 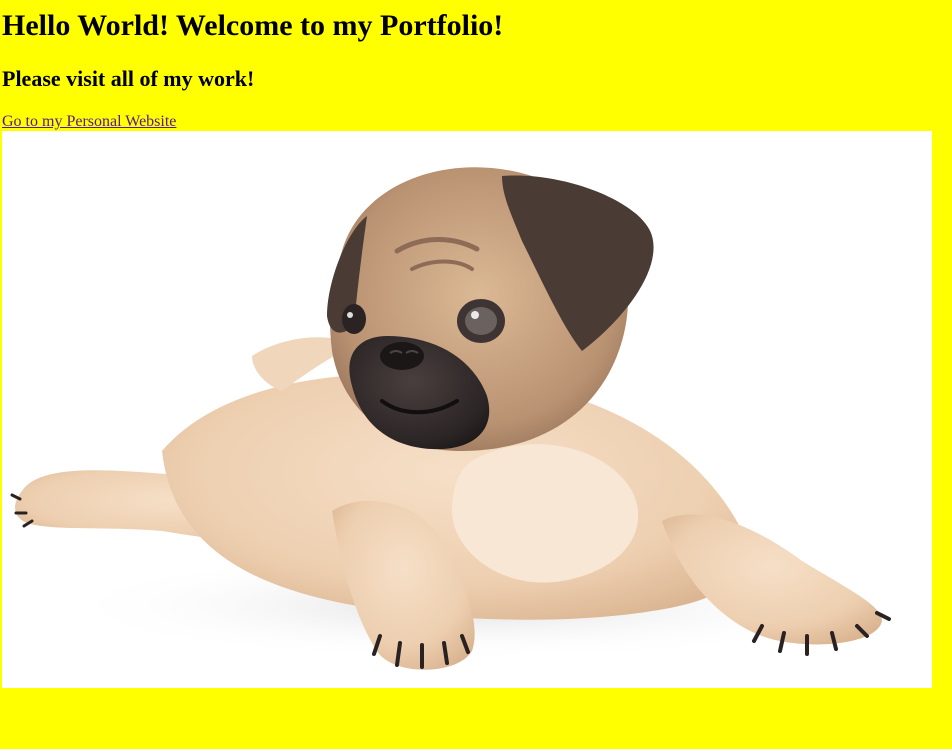 I want to click on page-title: Hello World! Welcome to my Portfolio!, so click(x=253, y=25).